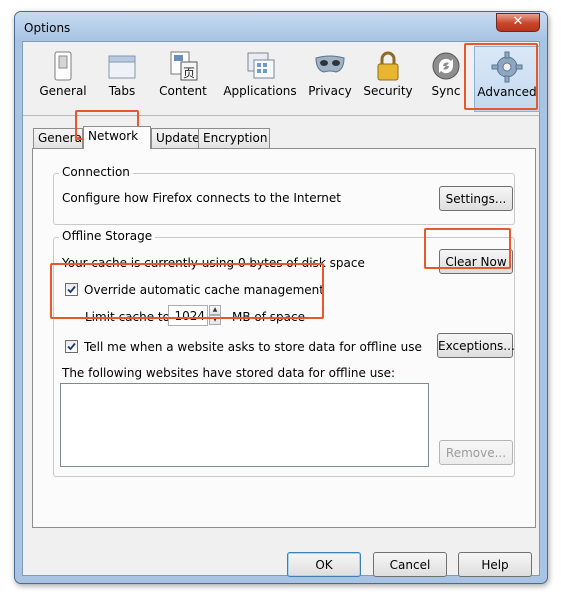 The image size is (561, 597). What do you see at coordinates (215, 310) in the screenshot?
I see `spin-up-icon: ▲` at bounding box center [215, 310].